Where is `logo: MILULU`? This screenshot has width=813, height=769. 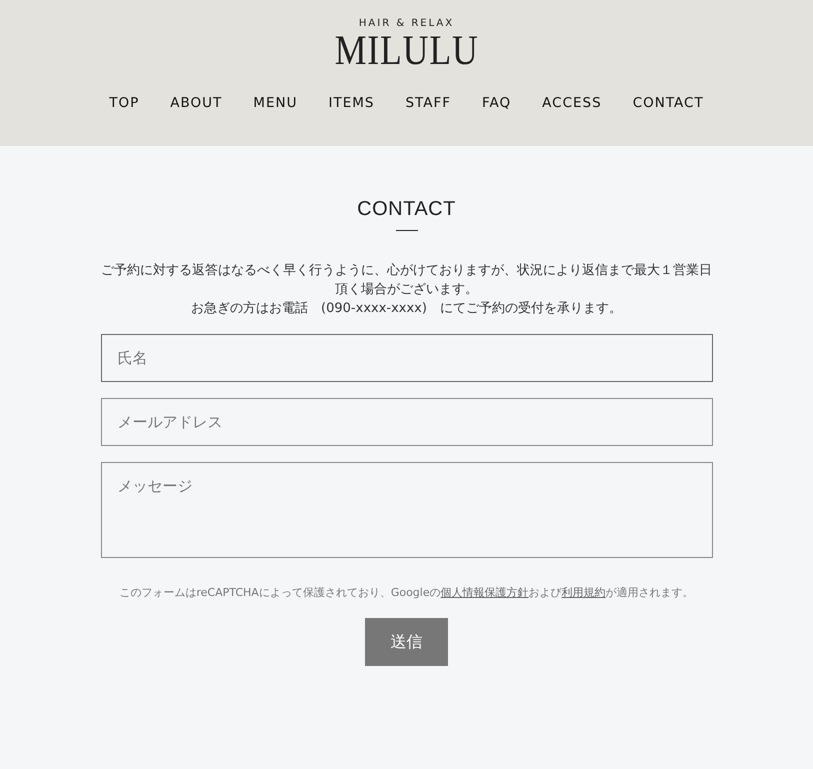 logo: MILULU is located at coordinates (406, 51).